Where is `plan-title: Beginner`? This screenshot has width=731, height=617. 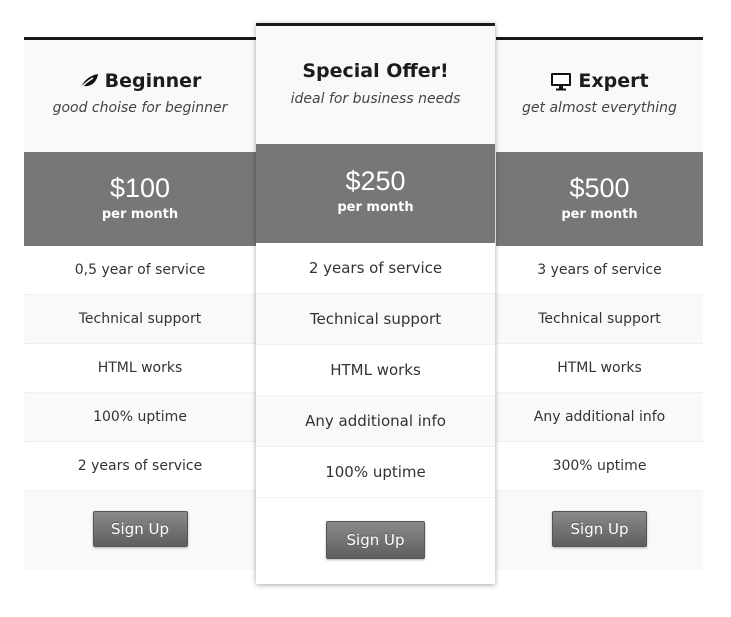 plan-title: Beginner is located at coordinates (140, 81).